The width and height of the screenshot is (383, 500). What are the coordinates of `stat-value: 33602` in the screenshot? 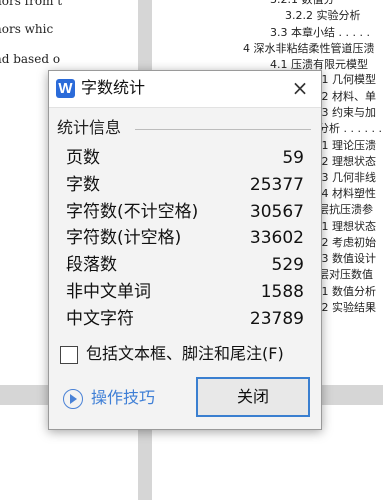 It's located at (276, 238).